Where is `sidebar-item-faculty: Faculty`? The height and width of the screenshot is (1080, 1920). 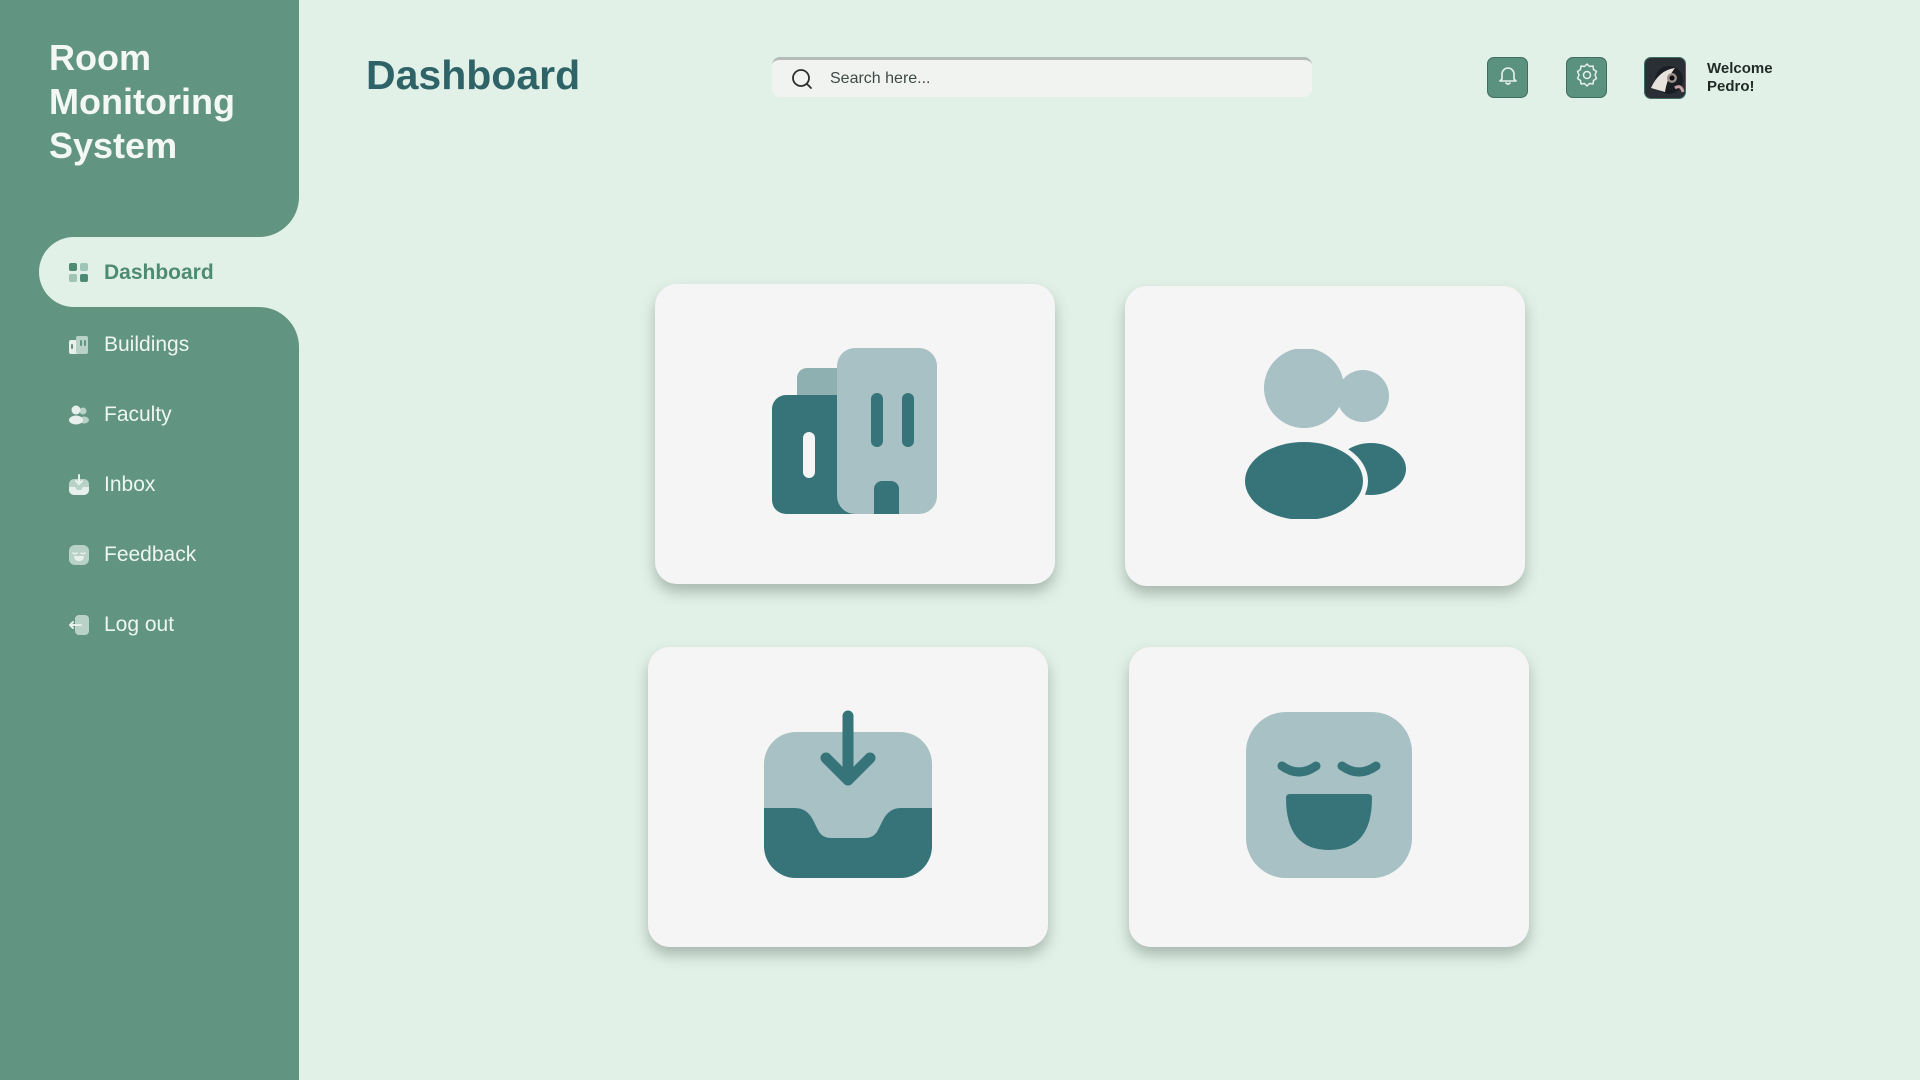 sidebar-item-faculty: Faculty is located at coordinates (120, 415).